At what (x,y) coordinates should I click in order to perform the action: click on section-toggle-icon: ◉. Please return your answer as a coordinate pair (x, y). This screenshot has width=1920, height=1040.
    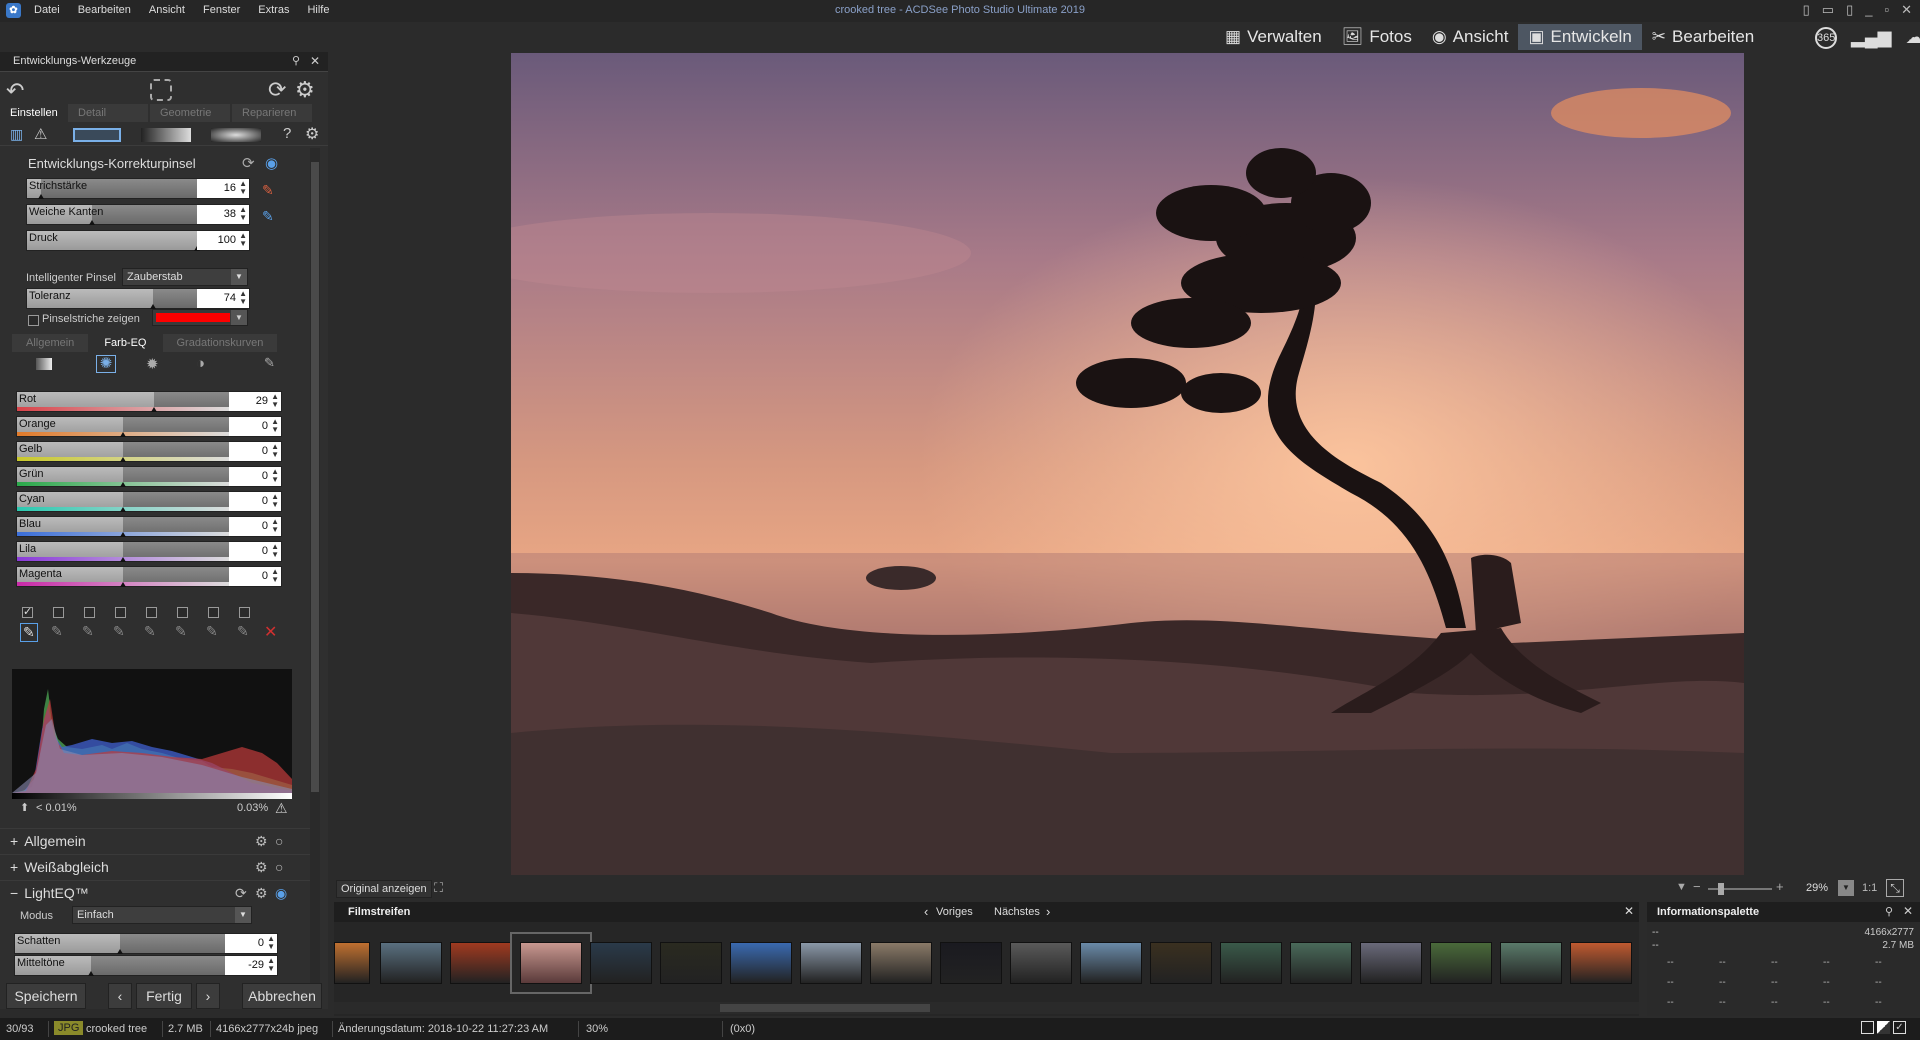
    Looking at the image, I should click on (271, 163).